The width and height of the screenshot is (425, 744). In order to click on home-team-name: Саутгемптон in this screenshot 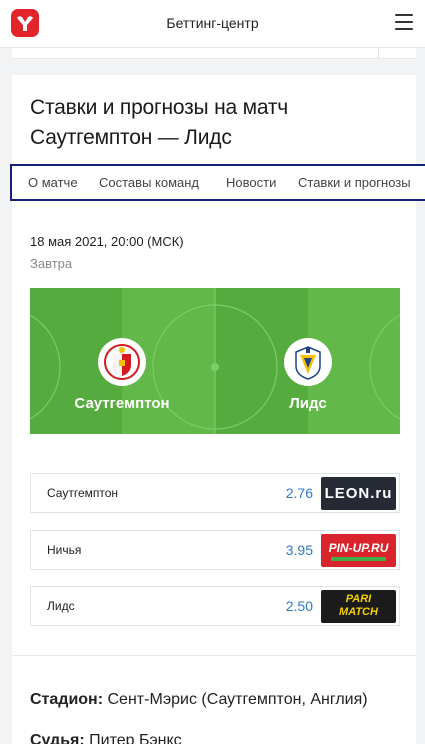, I will do `click(122, 403)`.